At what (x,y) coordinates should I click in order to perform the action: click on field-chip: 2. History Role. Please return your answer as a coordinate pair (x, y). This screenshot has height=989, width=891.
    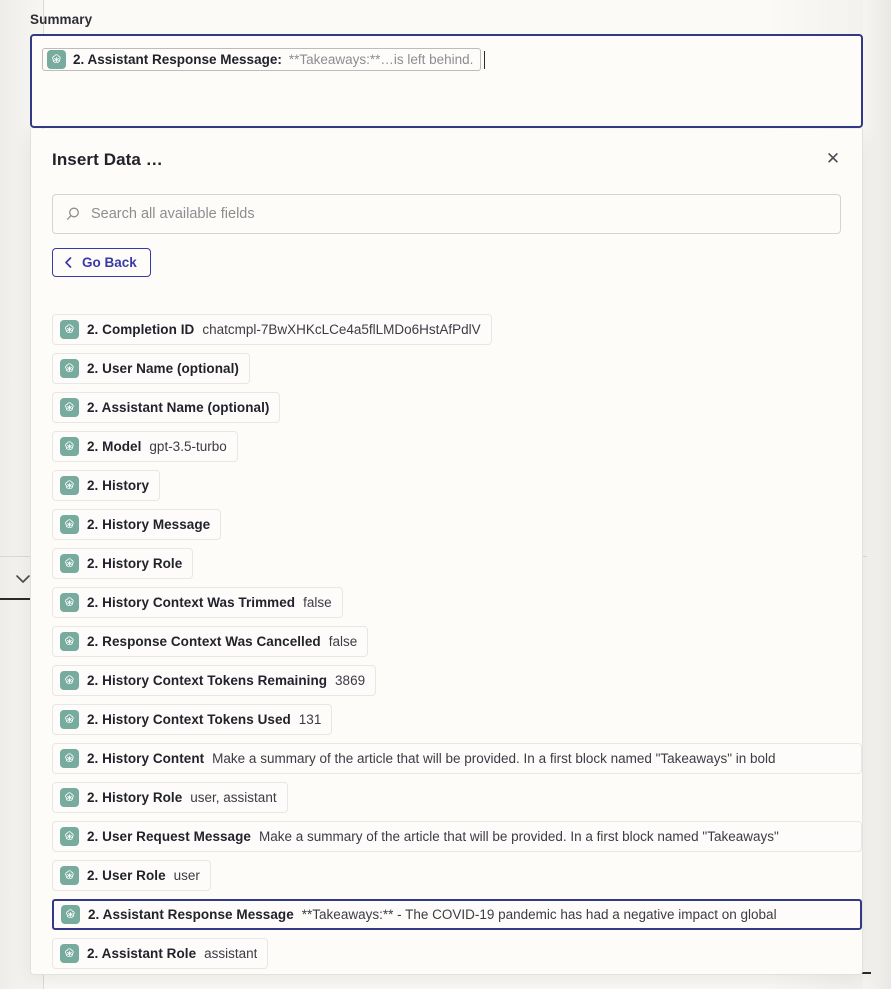
    Looking at the image, I should click on (123, 563).